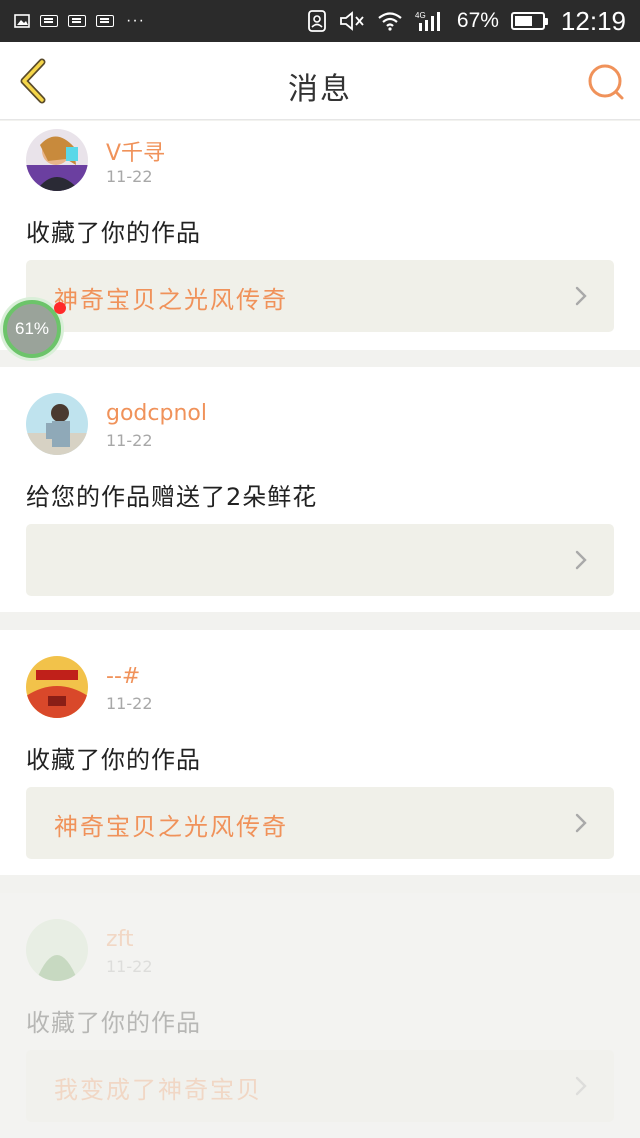  What do you see at coordinates (156, 413) in the screenshot?
I see `username: godcpnol` at bounding box center [156, 413].